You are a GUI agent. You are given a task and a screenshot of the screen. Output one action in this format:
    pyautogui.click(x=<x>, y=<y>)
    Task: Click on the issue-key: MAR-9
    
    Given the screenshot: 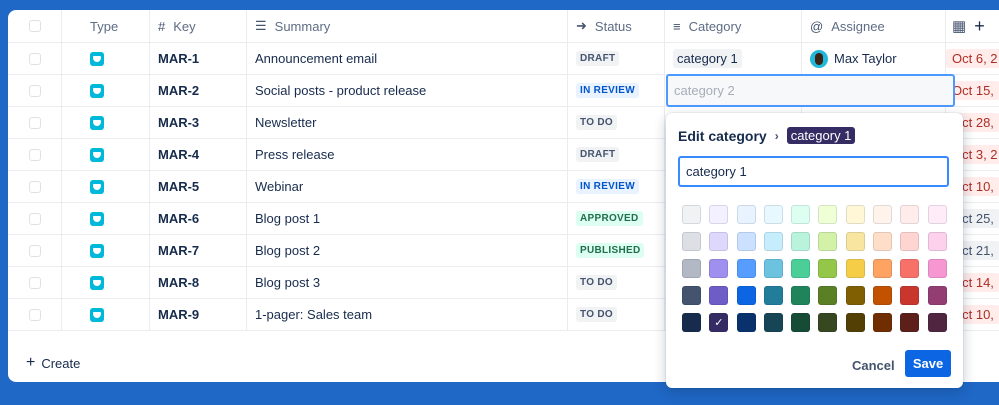 What is the action you would take?
    pyautogui.click(x=178, y=314)
    